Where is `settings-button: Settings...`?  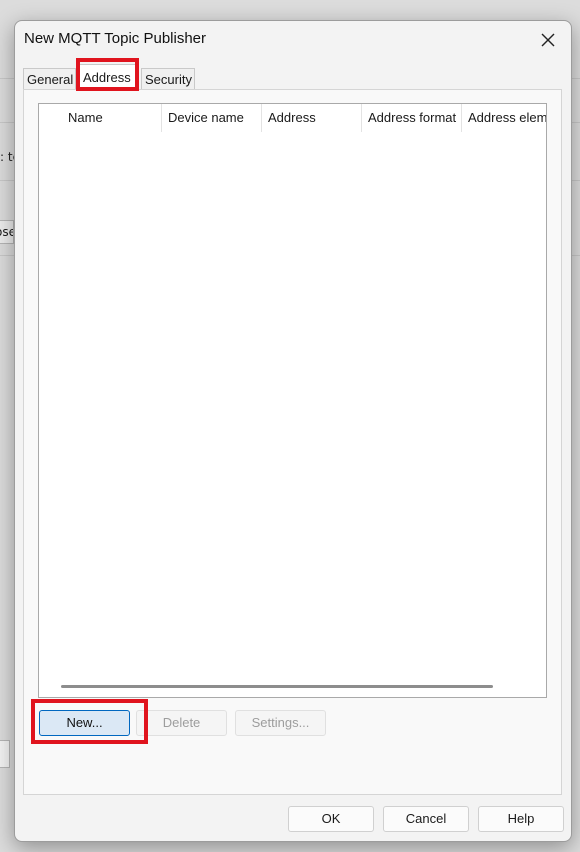 settings-button: Settings... is located at coordinates (280, 723).